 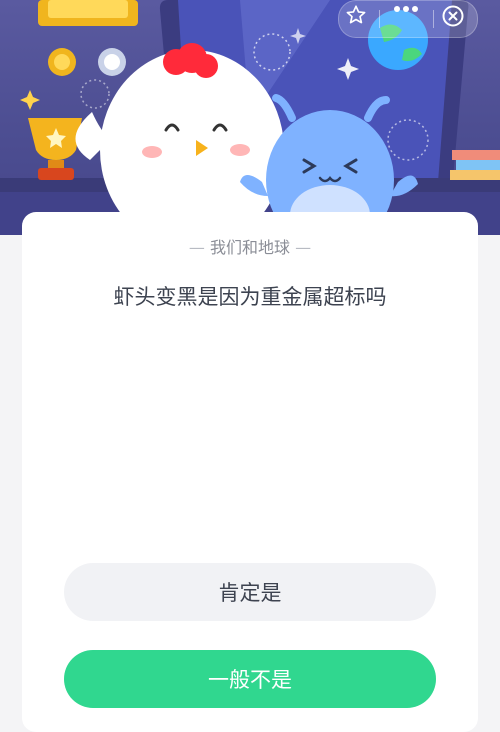 I want to click on close-circle-icon, so click(x=453, y=16).